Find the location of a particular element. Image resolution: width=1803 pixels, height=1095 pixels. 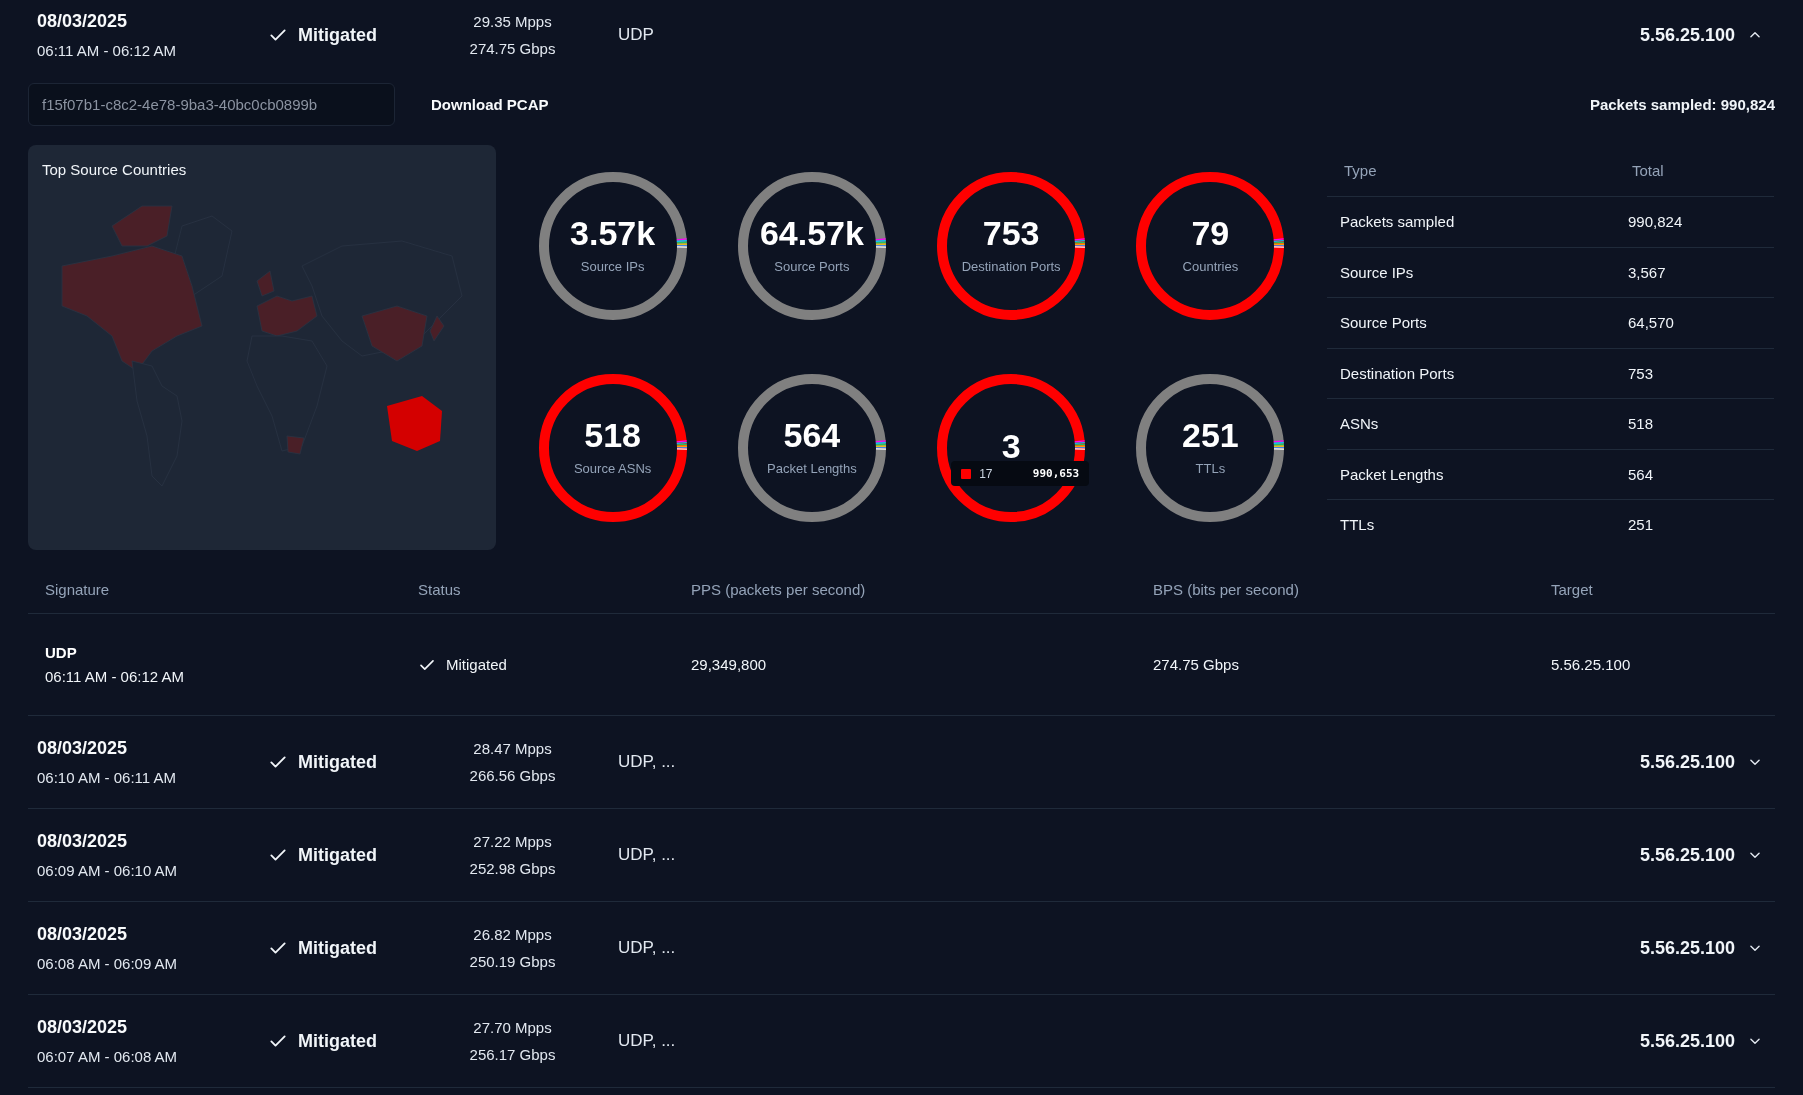

bps-value: 252.98 Gbps is located at coordinates (512, 868).